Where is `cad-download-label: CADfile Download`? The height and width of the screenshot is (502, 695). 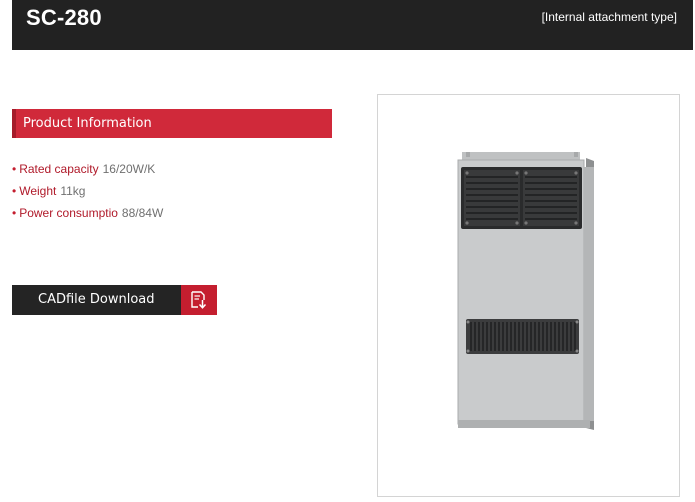 cad-download-label: CADfile Download is located at coordinates (96, 299).